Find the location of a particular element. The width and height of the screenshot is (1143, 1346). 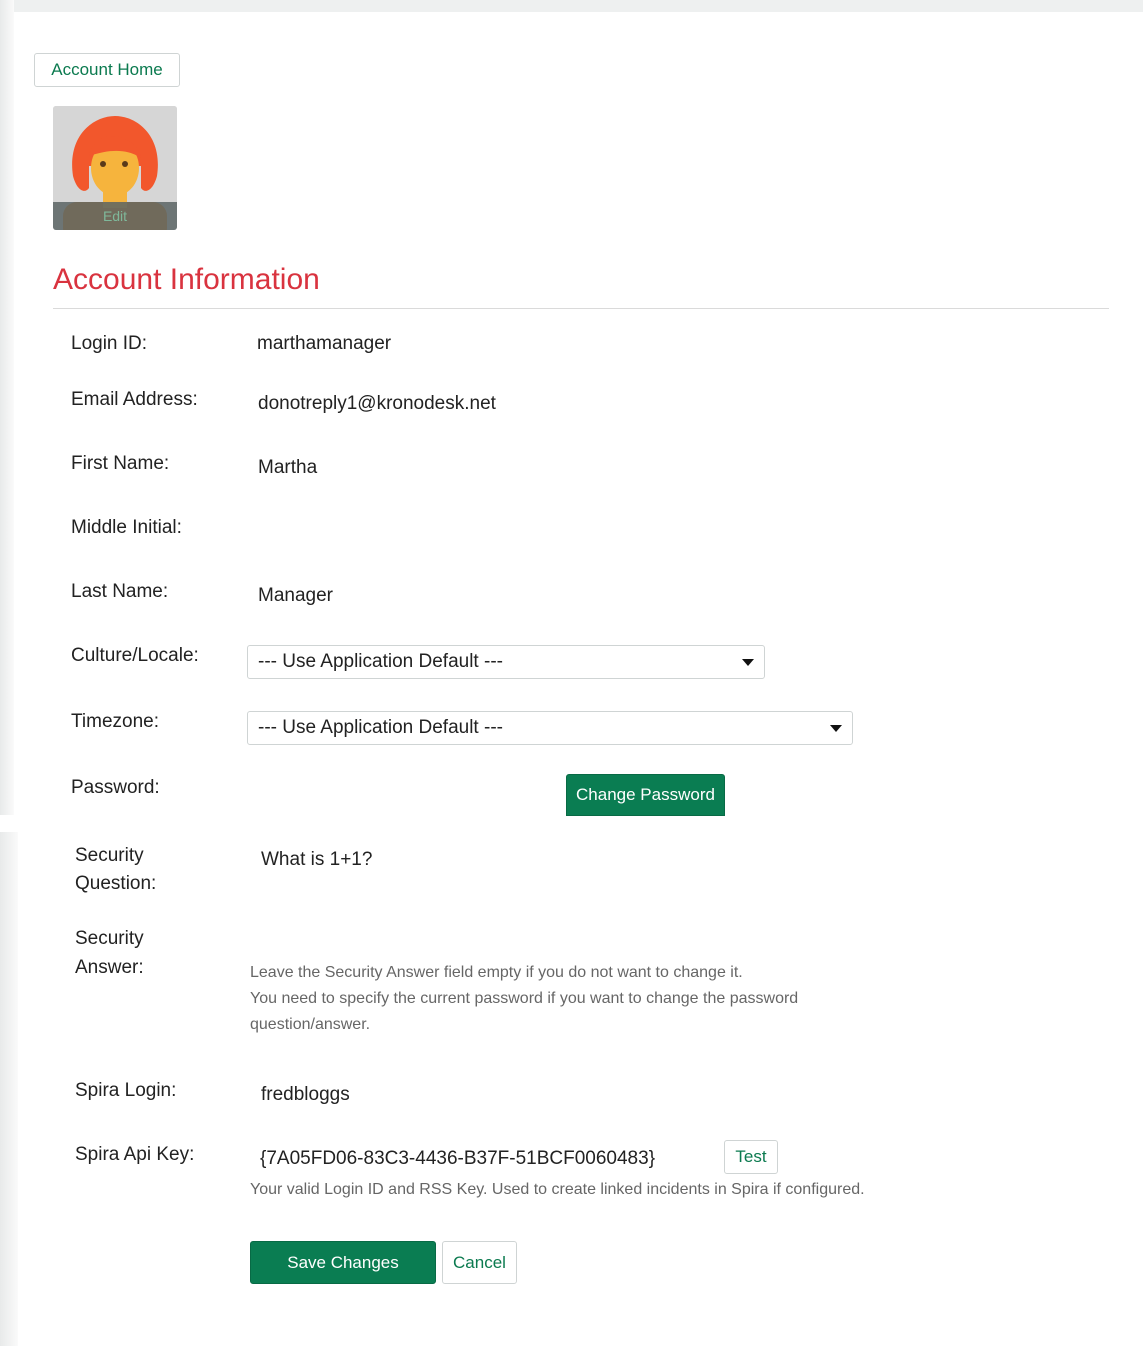

timezone-select-value: --- Use Application Default --- is located at coordinates (380, 727).